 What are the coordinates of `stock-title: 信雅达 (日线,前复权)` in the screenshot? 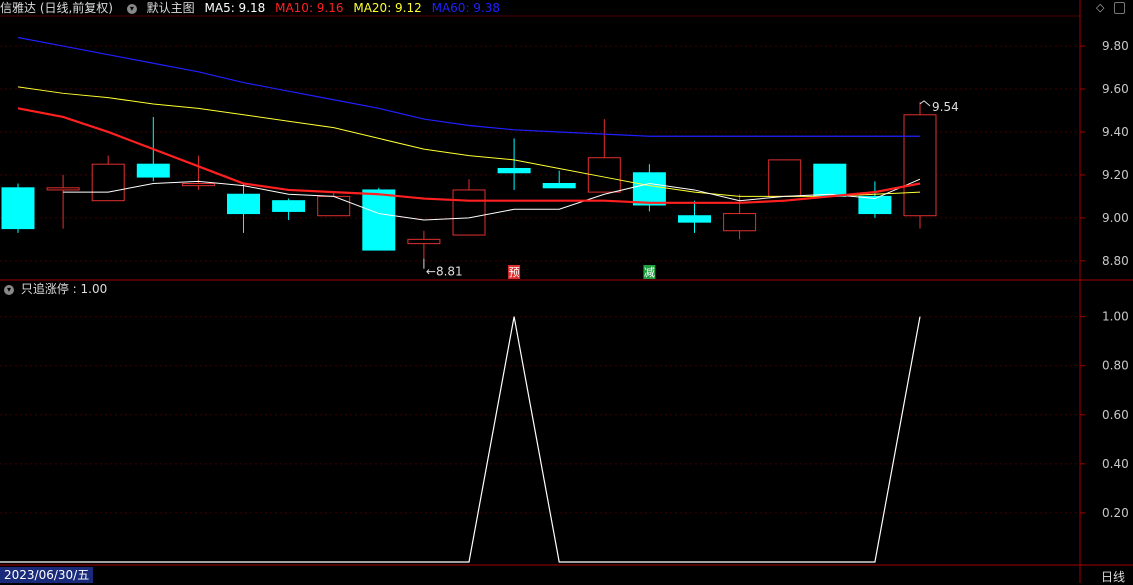 It's located at (56, 8).